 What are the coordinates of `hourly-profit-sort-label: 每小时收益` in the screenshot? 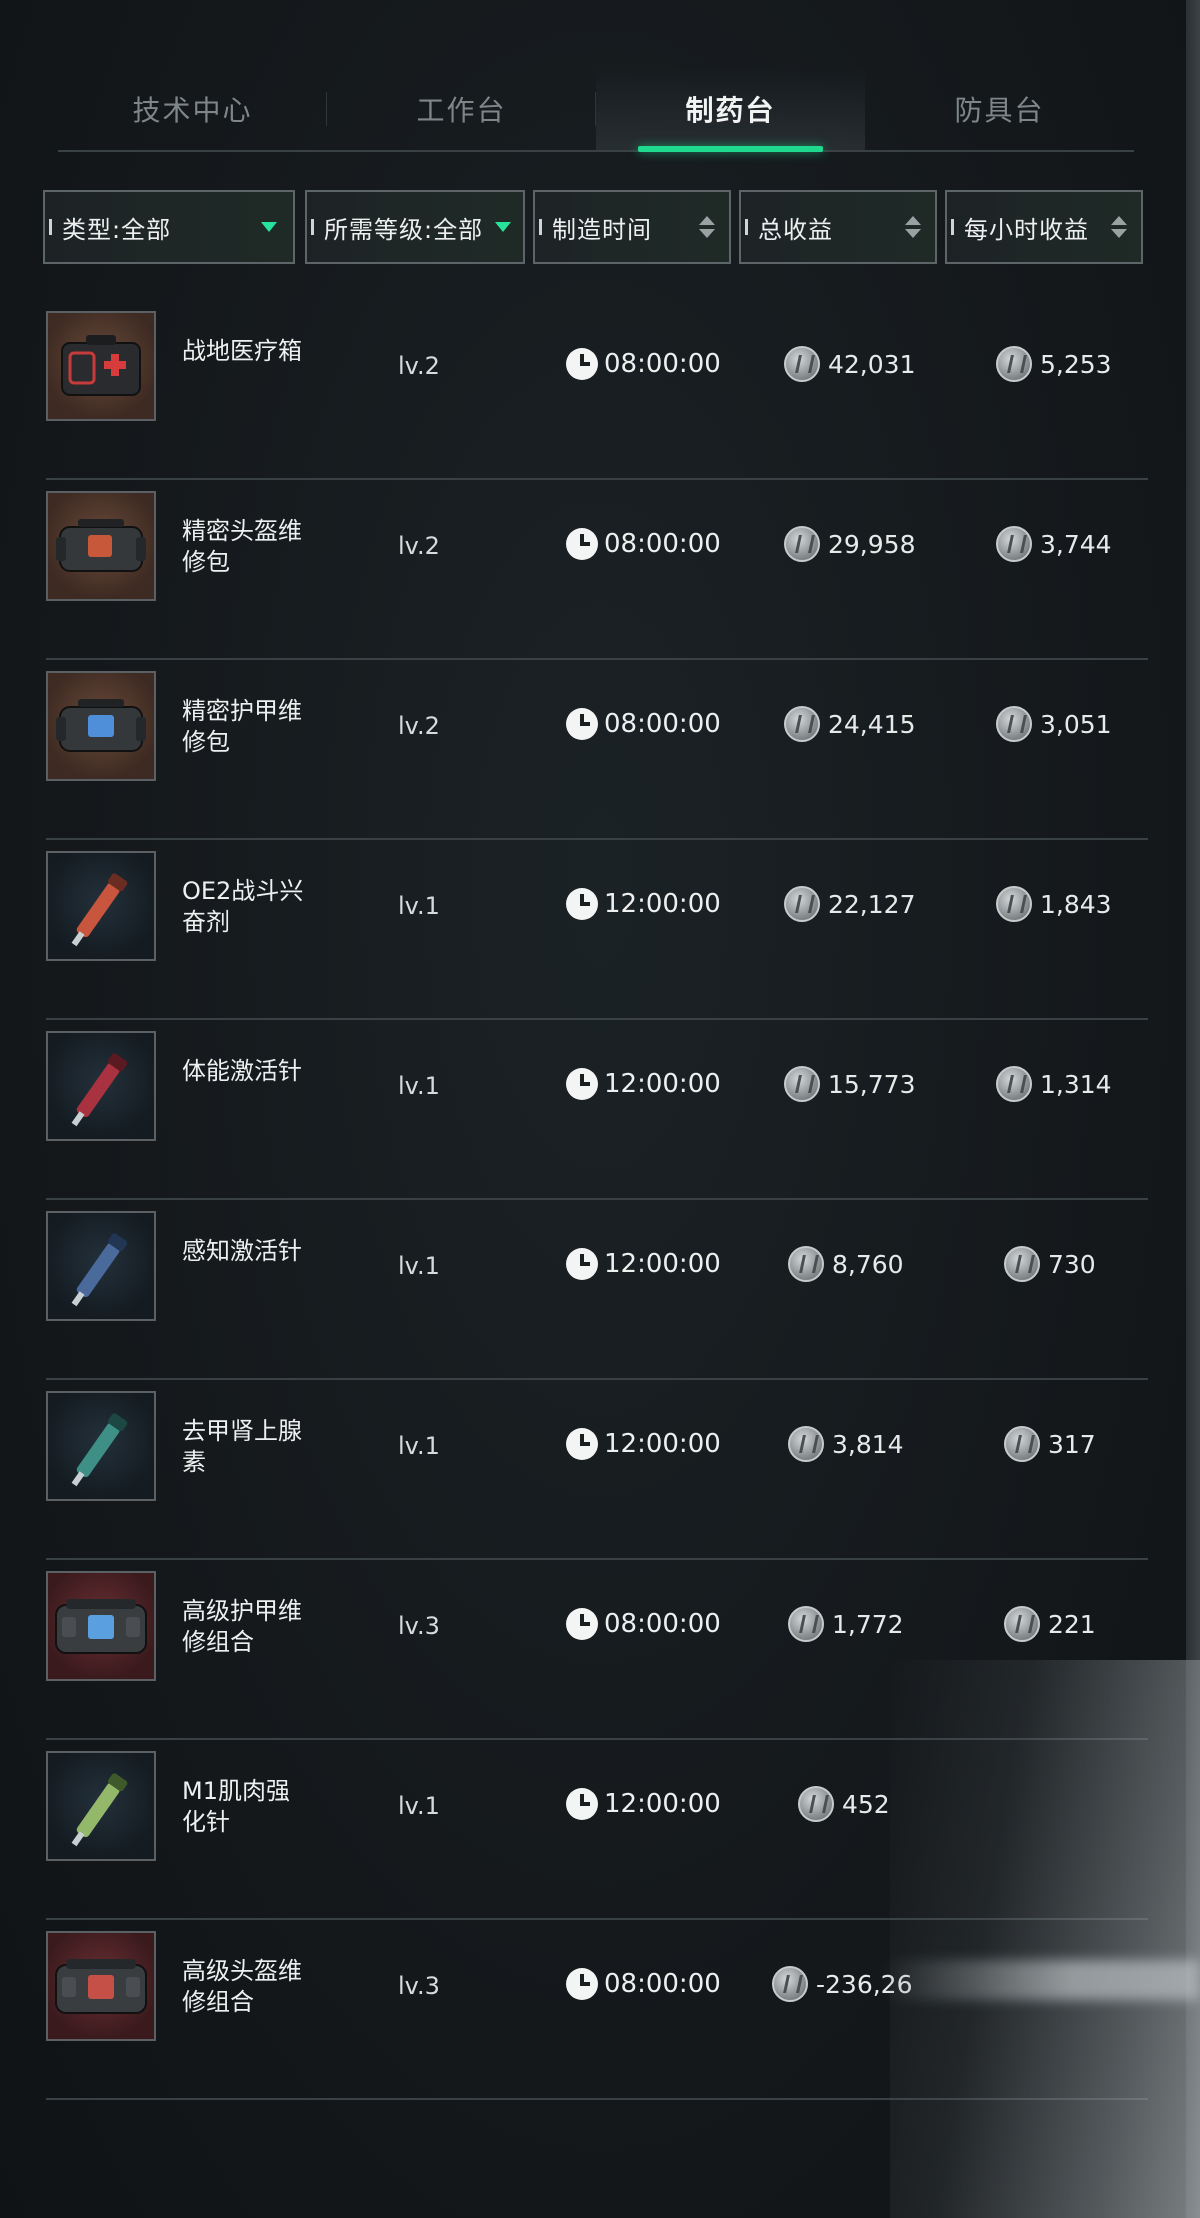 It's located at (1026, 229).